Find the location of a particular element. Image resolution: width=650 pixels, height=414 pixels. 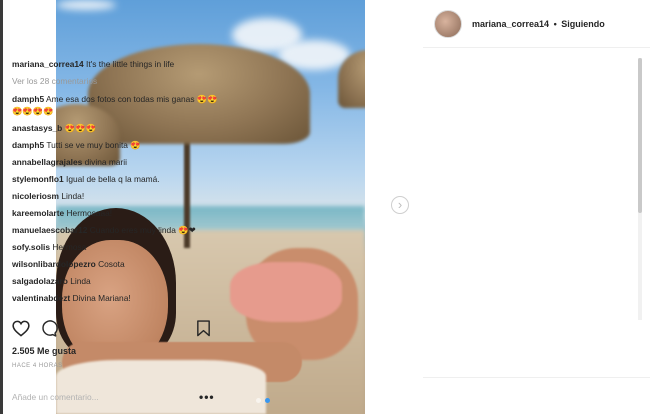

bikini is located at coordinates (286, 292).